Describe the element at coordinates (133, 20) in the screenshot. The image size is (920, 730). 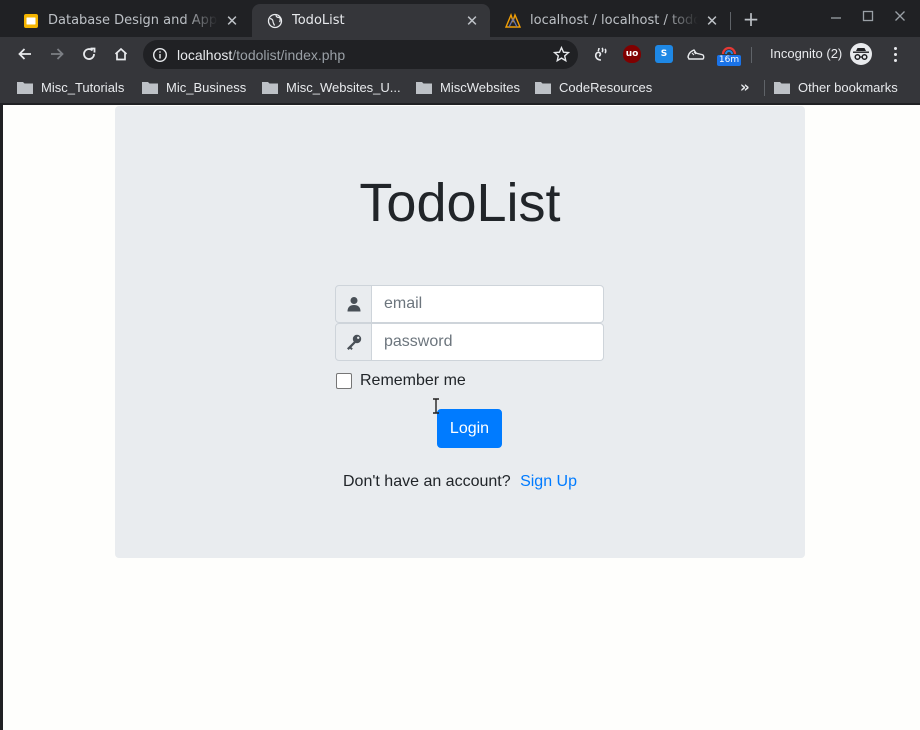
I see `tab-title: Database Design and Applicat` at that location.